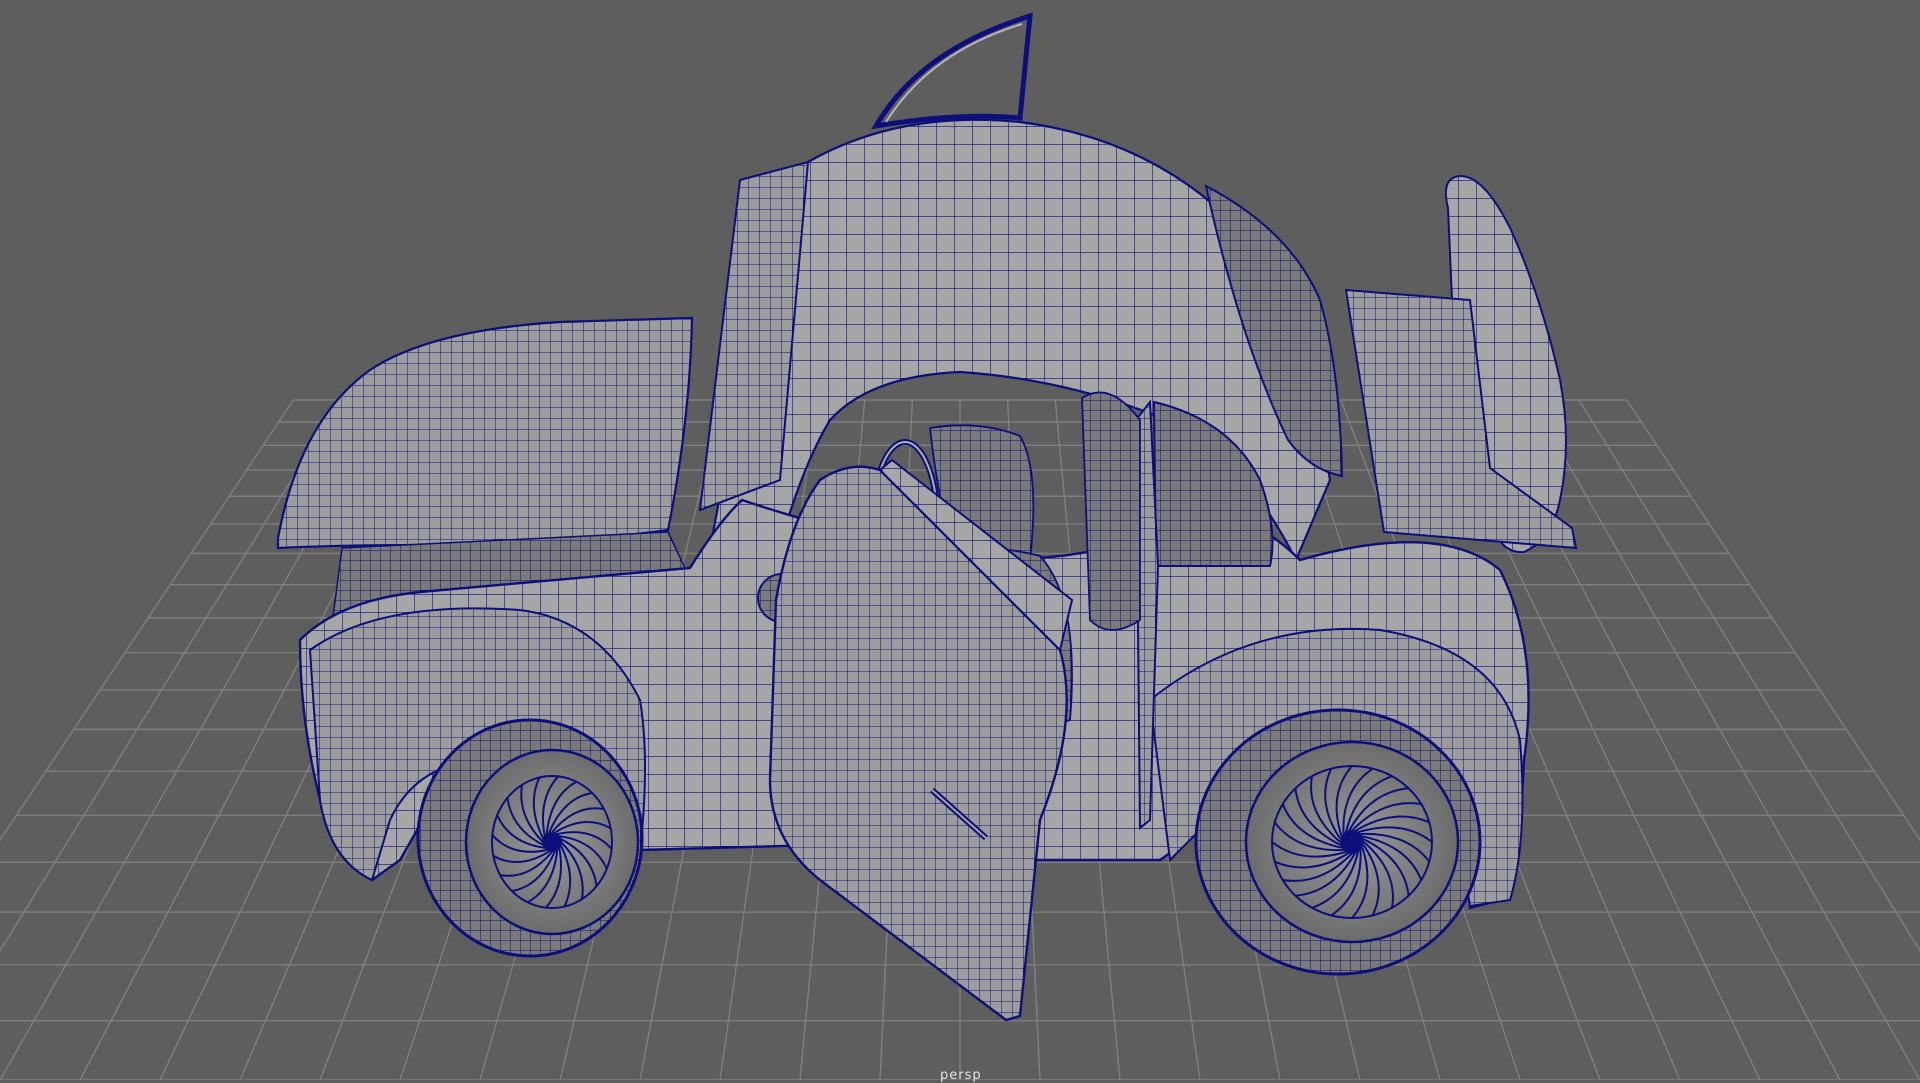 This screenshot has height=1083, width=1920. What do you see at coordinates (961, 1075) in the screenshot?
I see `camera-label: persp` at bounding box center [961, 1075].